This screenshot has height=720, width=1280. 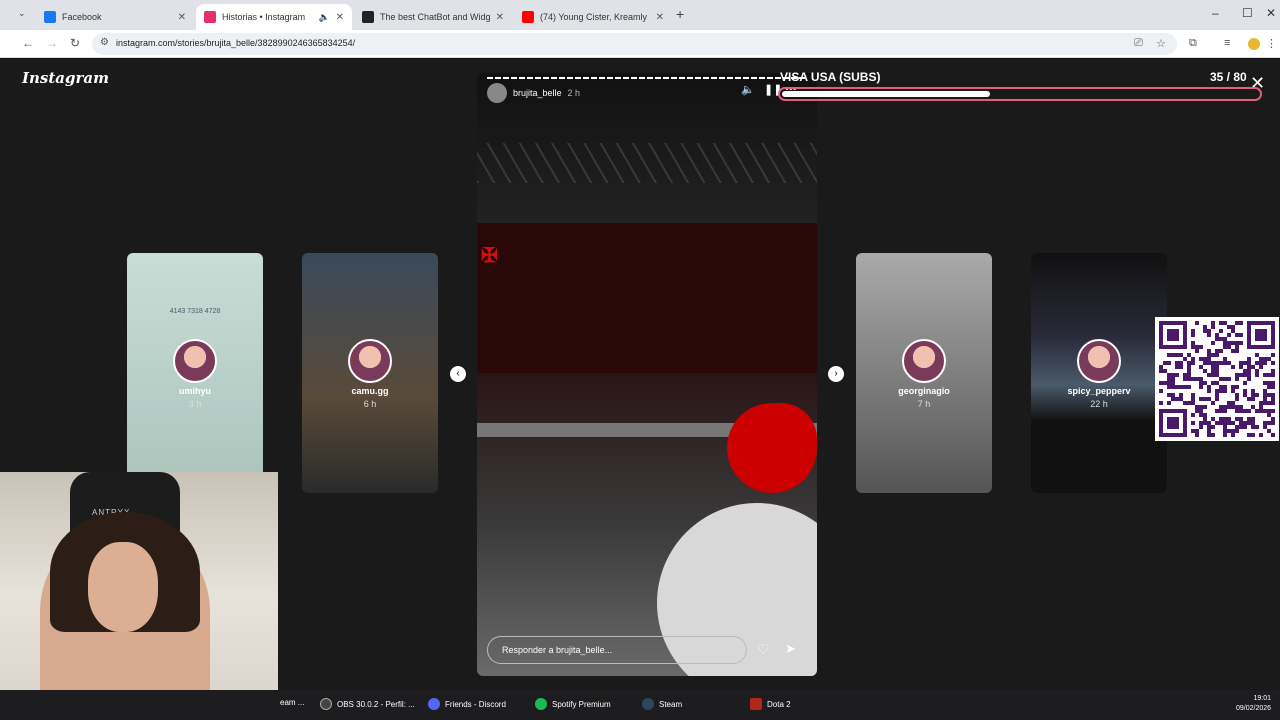 I want to click on tab-chatbot: The best ChatBot and Widgets ✕, so click(x=433, y=17).